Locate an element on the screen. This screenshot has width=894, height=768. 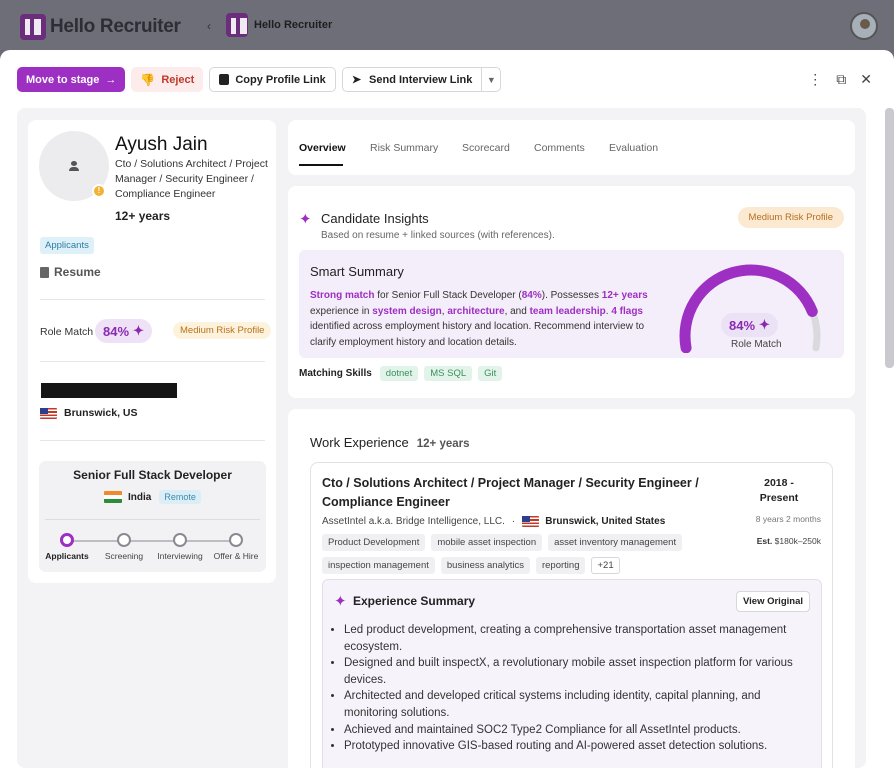
insights-title: Candidate Insights is located at coordinates (375, 218).